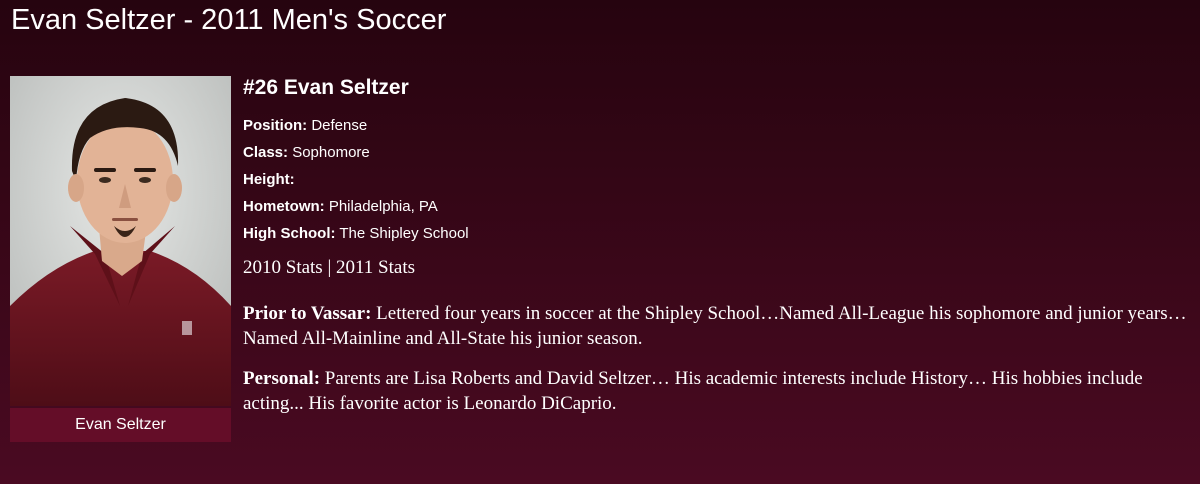 The width and height of the screenshot is (1200, 484). I want to click on field-label: Class:, so click(266, 152).